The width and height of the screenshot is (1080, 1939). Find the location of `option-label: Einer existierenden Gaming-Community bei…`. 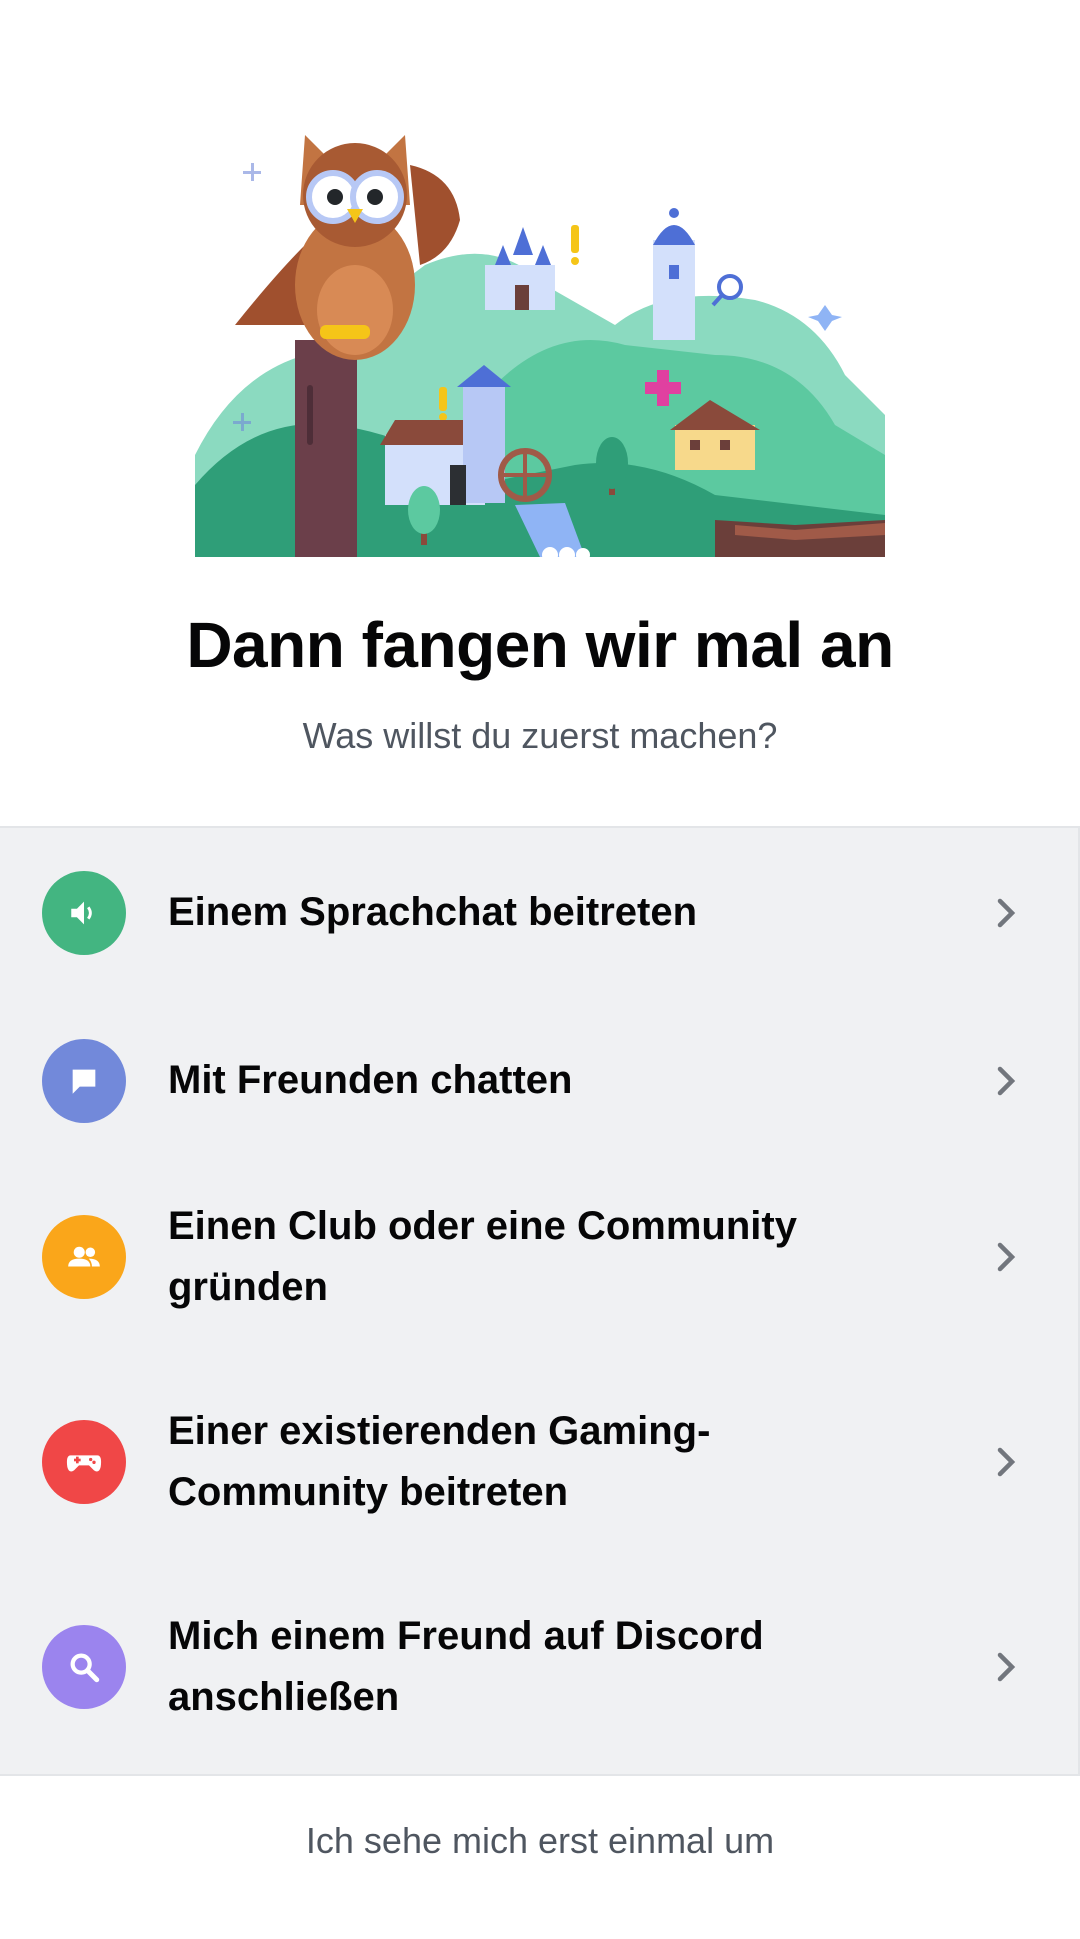

option-label: Einer existierenden Gaming-Community bei… is located at coordinates (439, 1461).